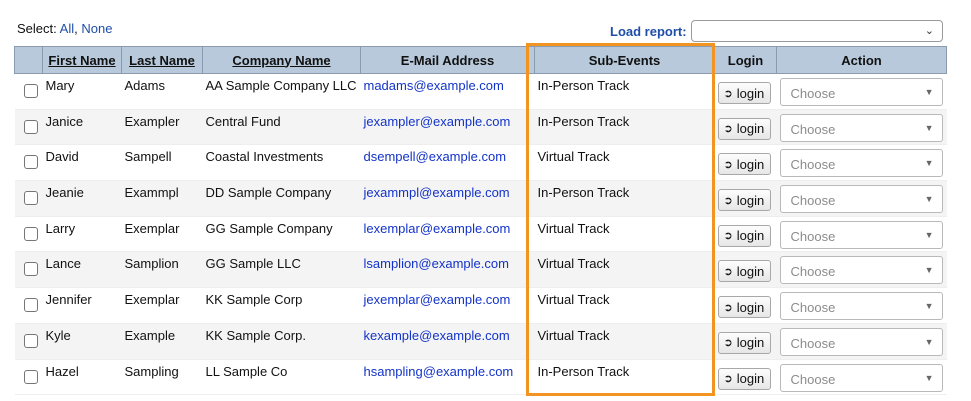 The width and height of the screenshot is (971, 401). What do you see at coordinates (82, 91) in the screenshot?
I see `first-name-cell: Mary` at bounding box center [82, 91].